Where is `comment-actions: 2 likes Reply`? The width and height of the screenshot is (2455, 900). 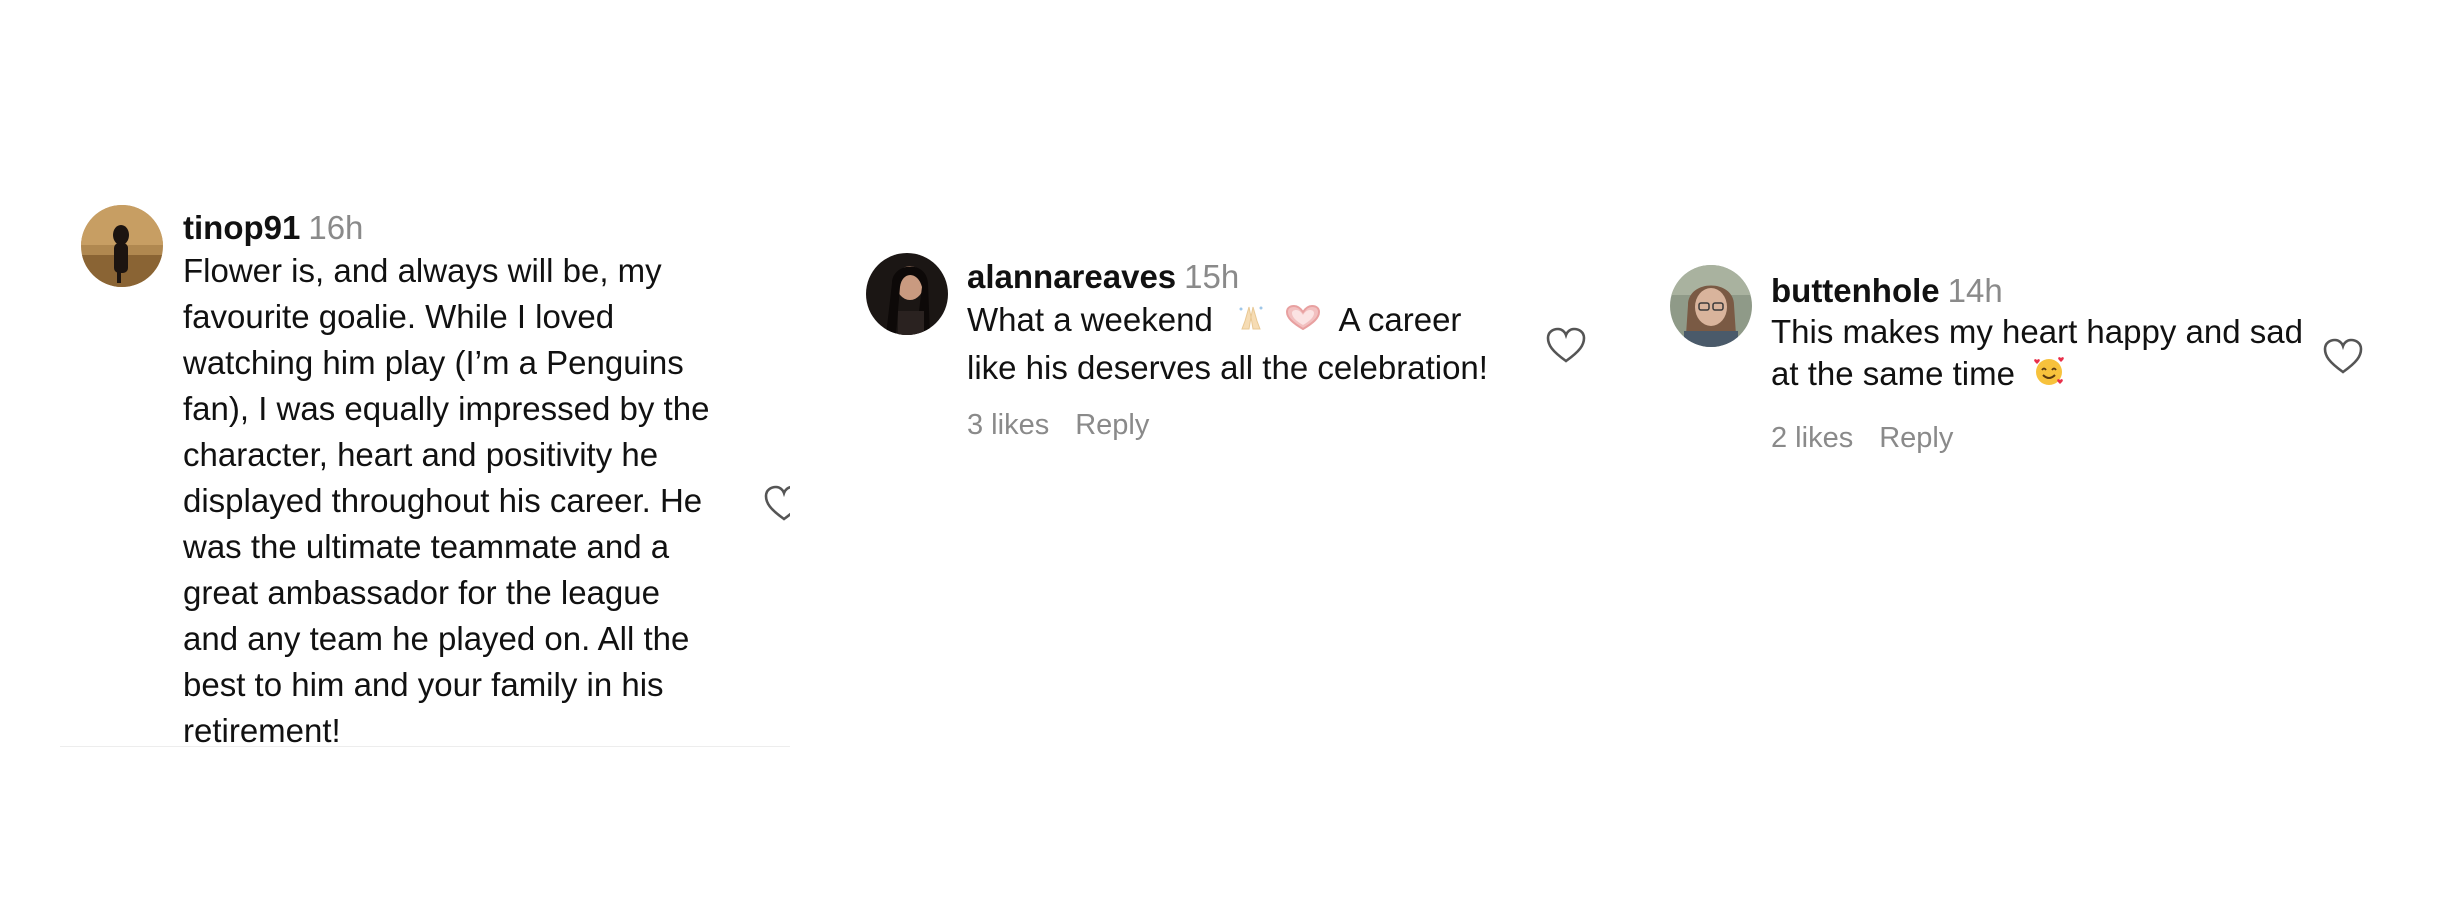 comment-actions: 2 likes Reply is located at coordinates (2051, 438).